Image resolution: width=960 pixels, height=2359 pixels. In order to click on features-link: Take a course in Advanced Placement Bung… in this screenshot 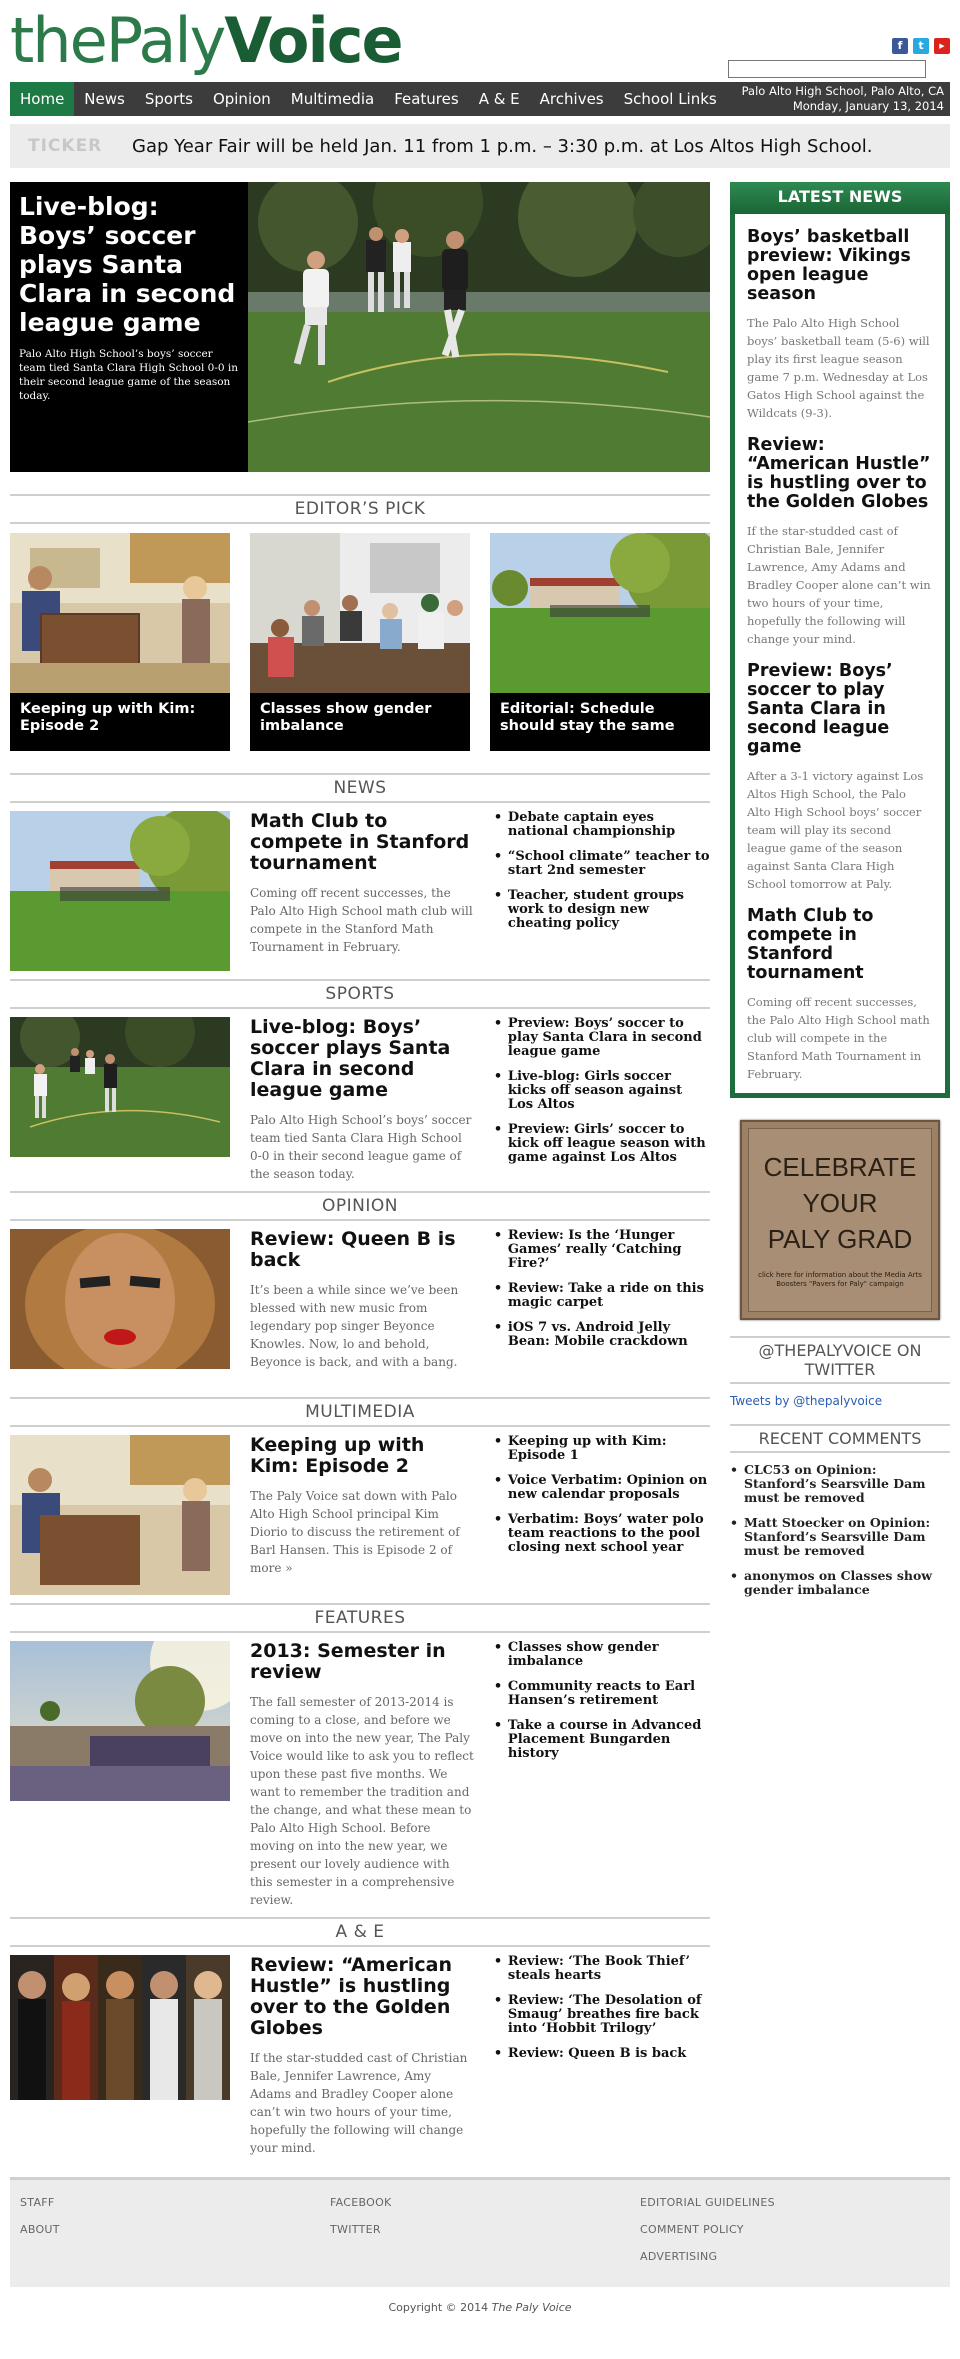, I will do `click(602, 1740)`.